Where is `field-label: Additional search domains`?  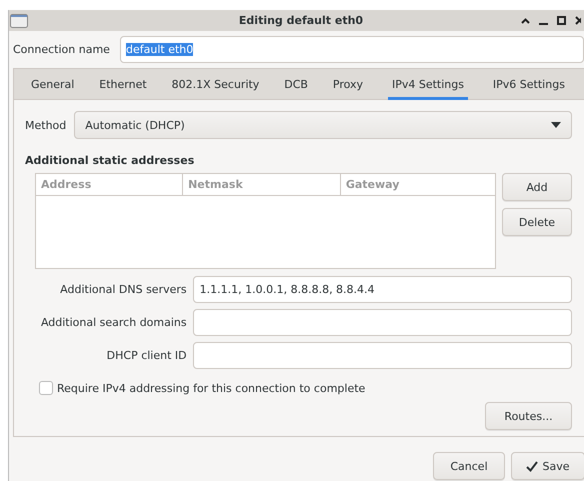
field-label: Additional search domains is located at coordinates (114, 322).